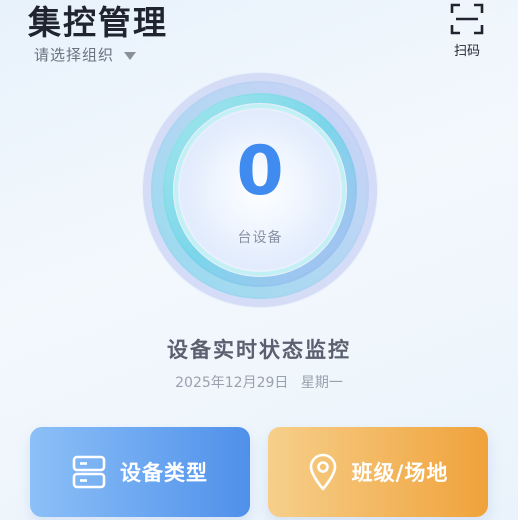 This screenshot has height=520, width=518. I want to click on location-pin-icon, so click(322, 472).